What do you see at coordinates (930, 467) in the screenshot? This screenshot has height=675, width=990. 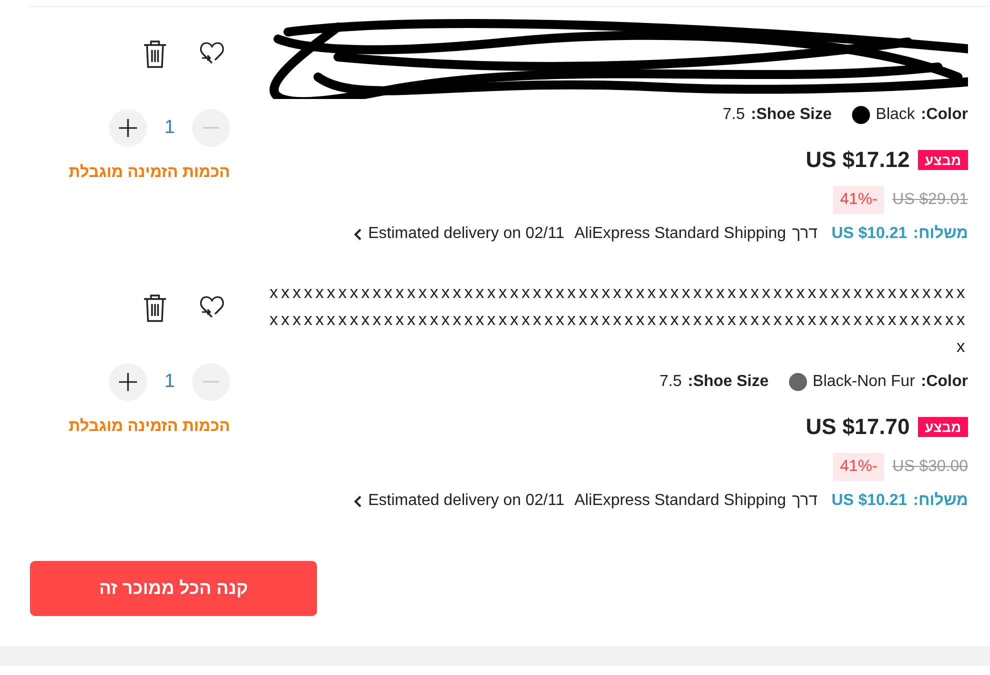 I see `original-price: US $30.00` at bounding box center [930, 467].